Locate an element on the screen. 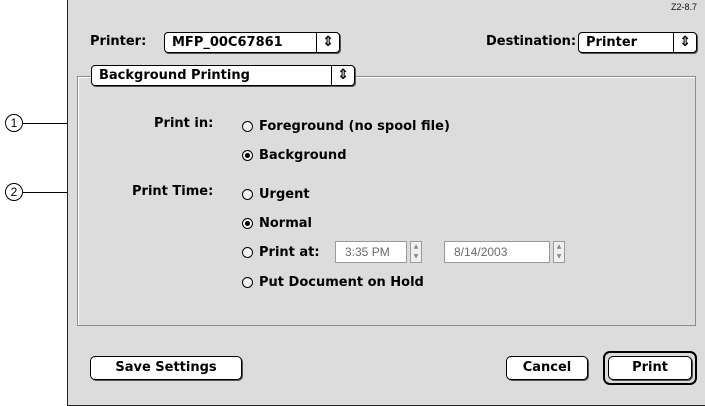 This screenshot has width=705, height=406. print-in-label: Print in: is located at coordinates (184, 123).